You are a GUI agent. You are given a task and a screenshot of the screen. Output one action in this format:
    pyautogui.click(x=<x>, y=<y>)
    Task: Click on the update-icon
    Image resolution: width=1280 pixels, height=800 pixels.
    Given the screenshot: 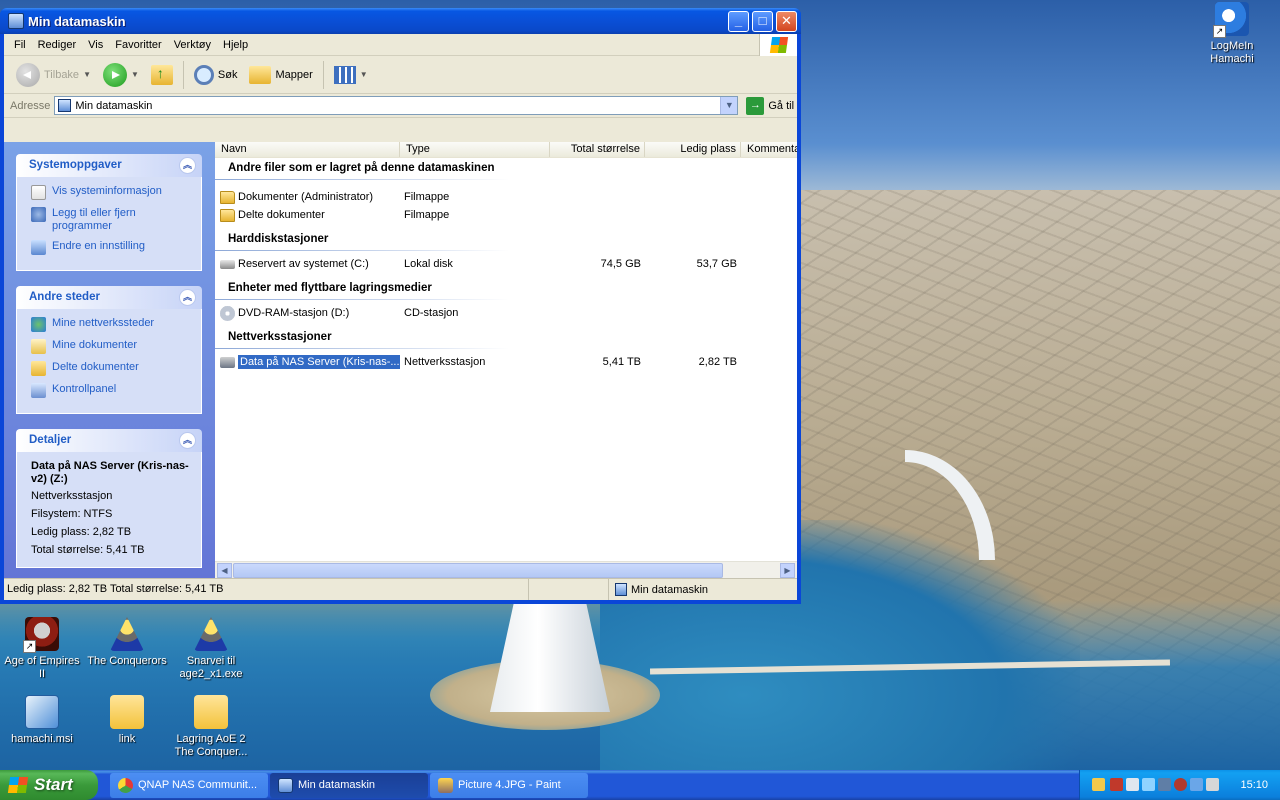 What is the action you would take?
    pyautogui.click(x=1212, y=784)
    